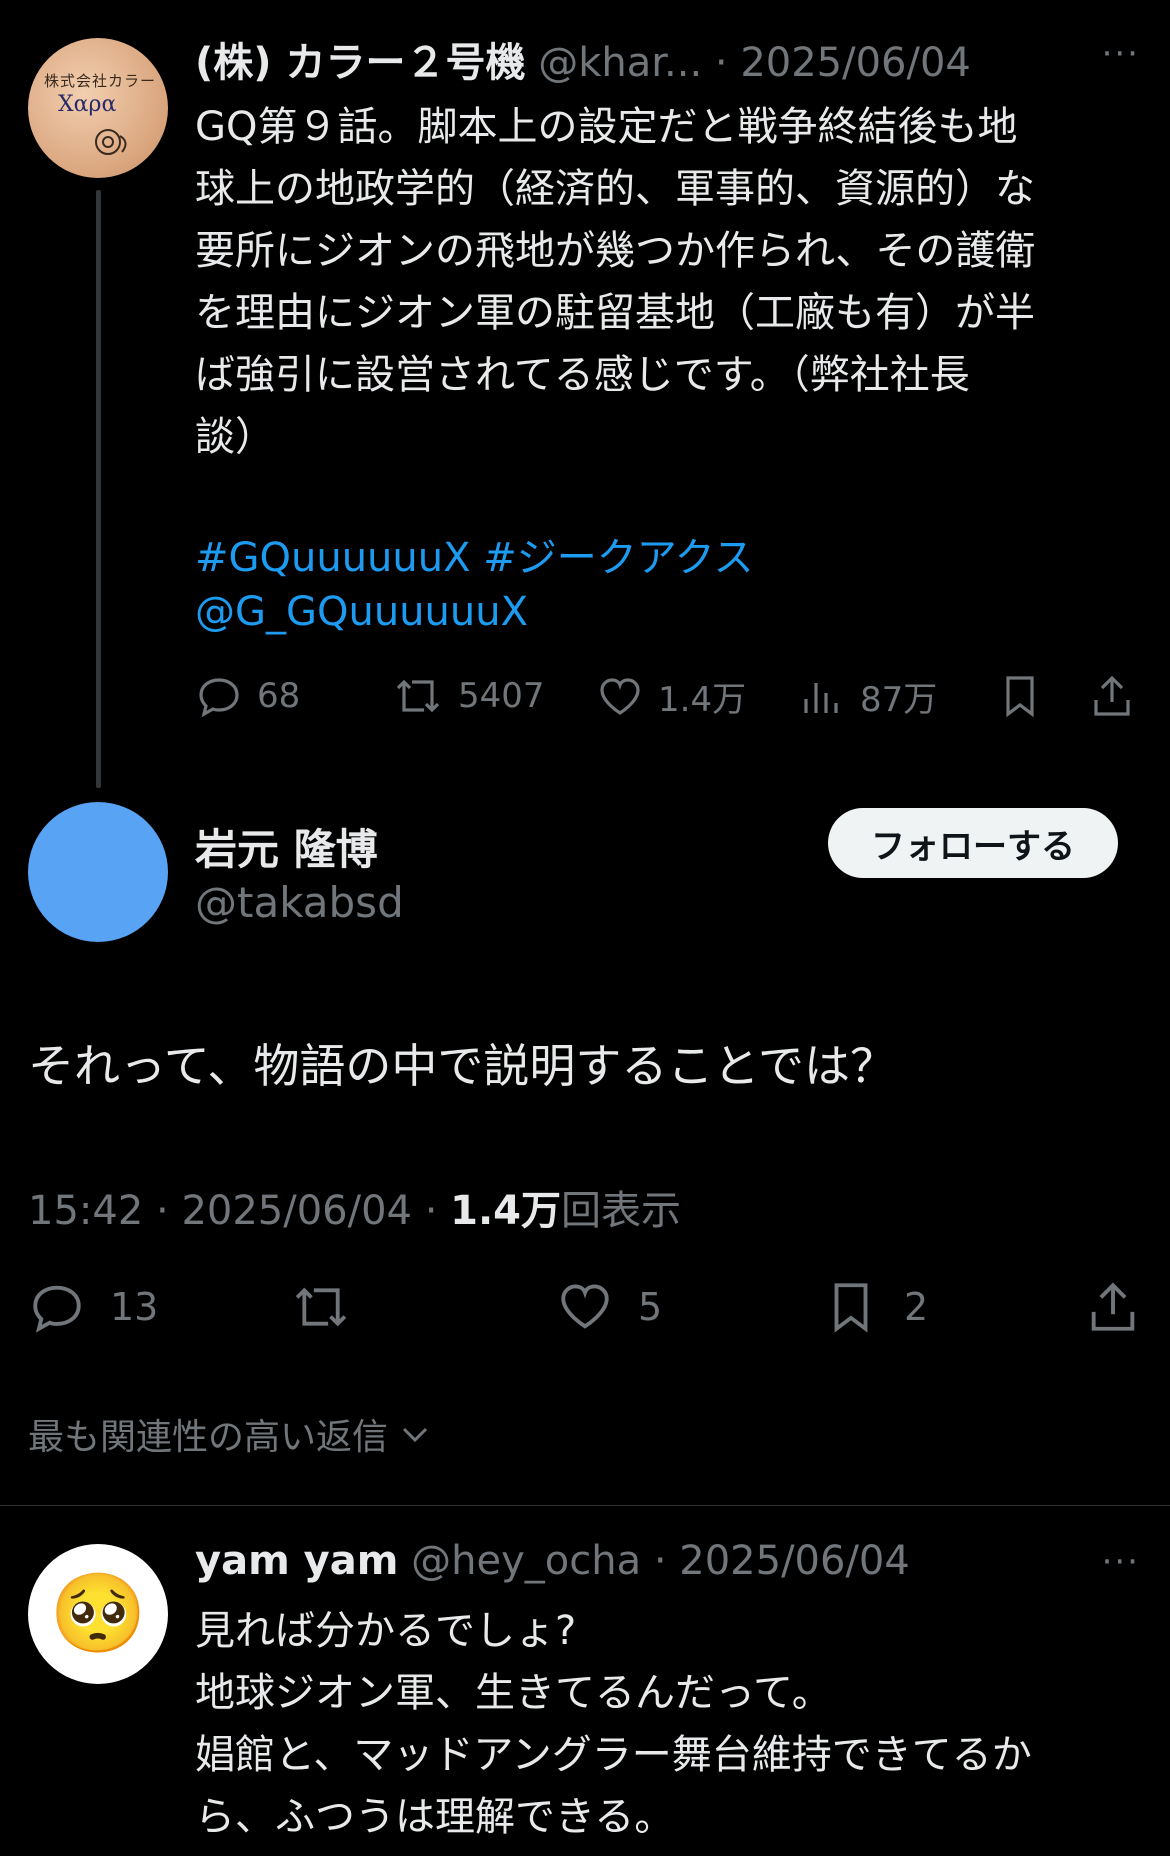  What do you see at coordinates (916, 1307) in the screenshot?
I see `bookmark-count: 2` at bounding box center [916, 1307].